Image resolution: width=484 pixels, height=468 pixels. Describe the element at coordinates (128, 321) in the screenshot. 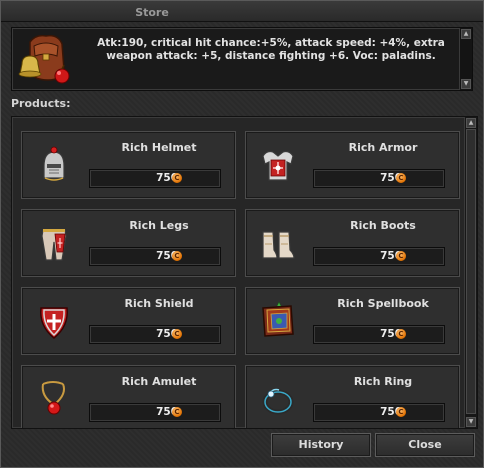

I see `product-card-rich-shield: Rich Shield 750 C` at that location.